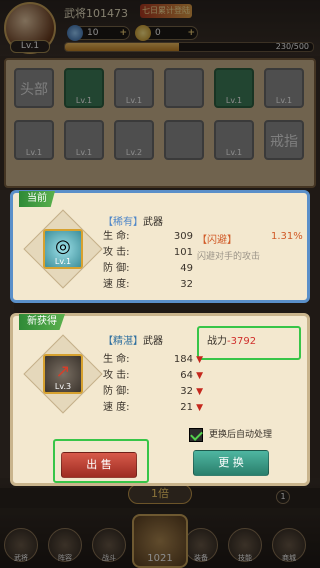 This screenshot has width=320, height=568. What do you see at coordinates (217, 240) in the screenshot?
I see `special-title: 【闪避】` at bounding box center [217, 240].